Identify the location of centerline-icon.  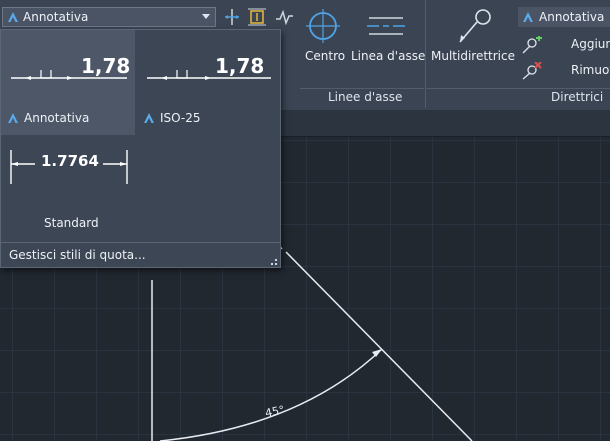
(386, 26).